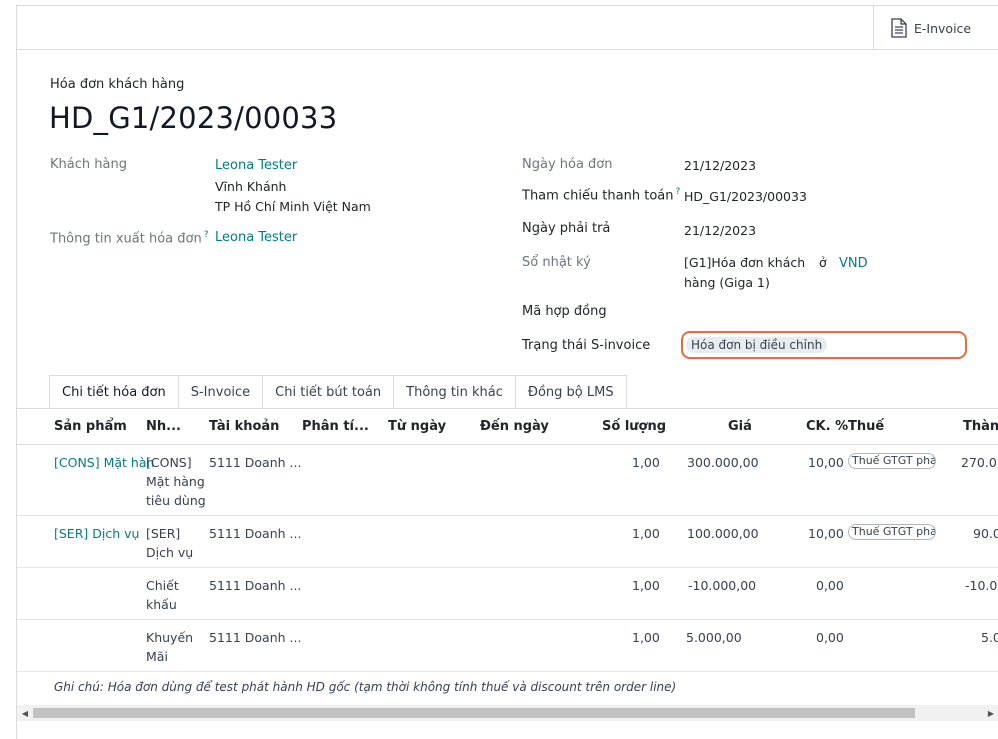 The height and width of the screenshot is (739, 998). What do you see at coordinates (169, 462) in the screenshot?
I see `table-row-label: [CONS]` at bounding box center [169, 462].